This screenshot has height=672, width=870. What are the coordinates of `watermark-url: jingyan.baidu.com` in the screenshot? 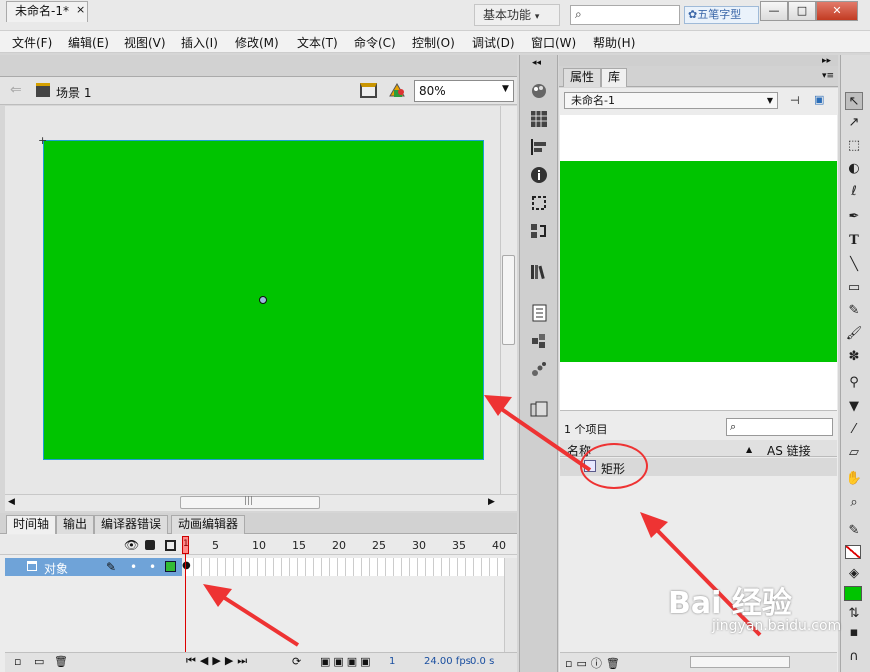 It's located at (777, 626).